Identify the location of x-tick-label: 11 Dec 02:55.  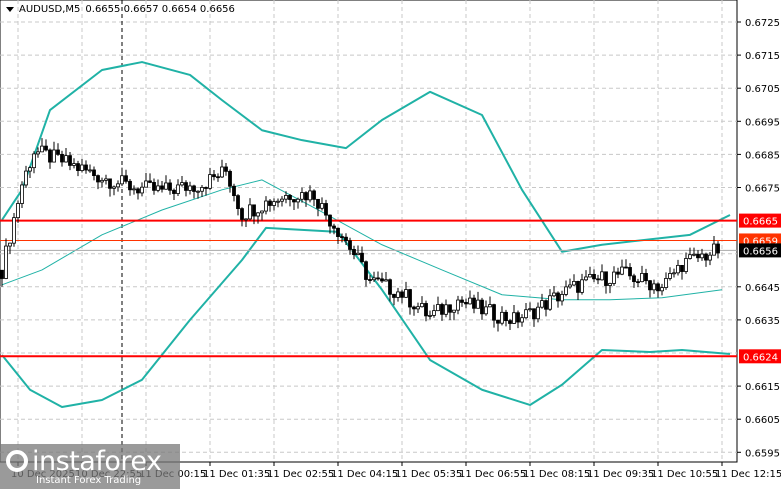
(300, 474).